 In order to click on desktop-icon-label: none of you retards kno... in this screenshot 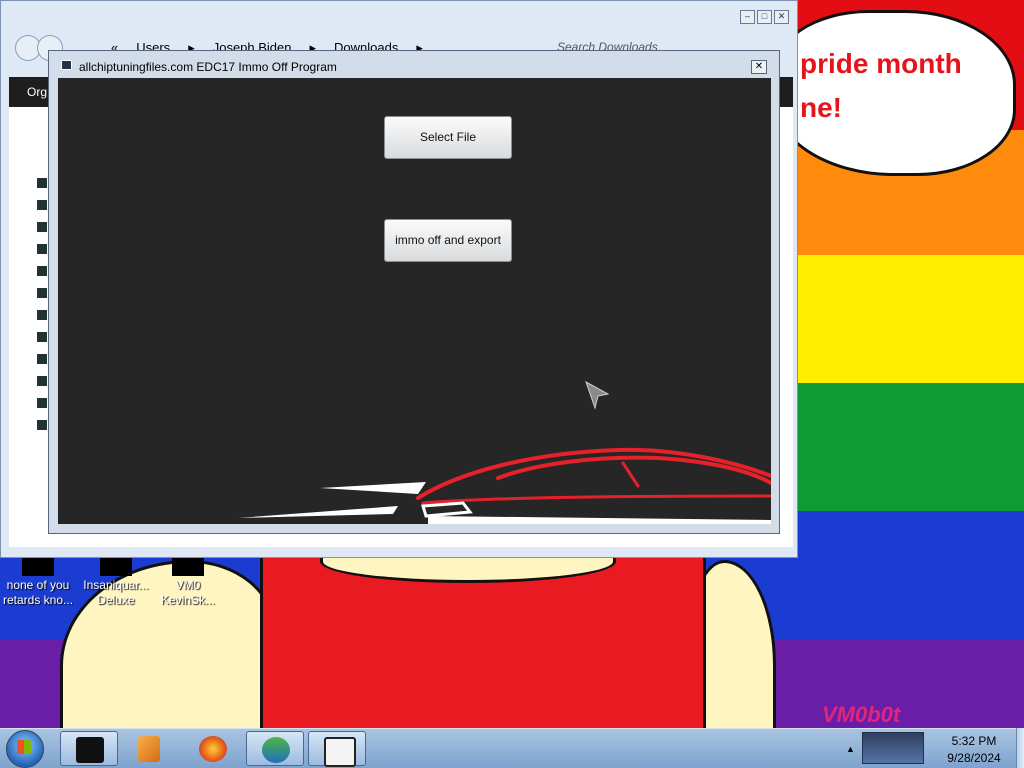, I will do `click(38, 592)`.